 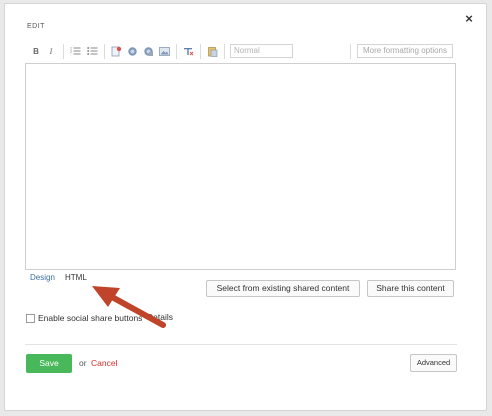 I want to click on select-existing-content-button: Select from existing shared content, so click(x=283, y=288).